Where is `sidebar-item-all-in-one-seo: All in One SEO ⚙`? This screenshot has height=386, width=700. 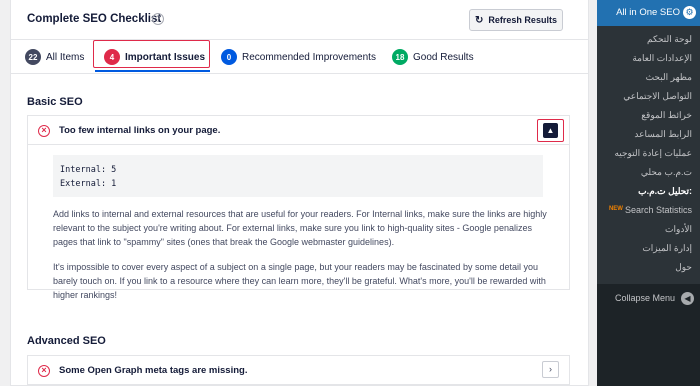
sidebar-item-all-in-one-seo: All in One SEO ⚙ is located at coordinates (645, 13).